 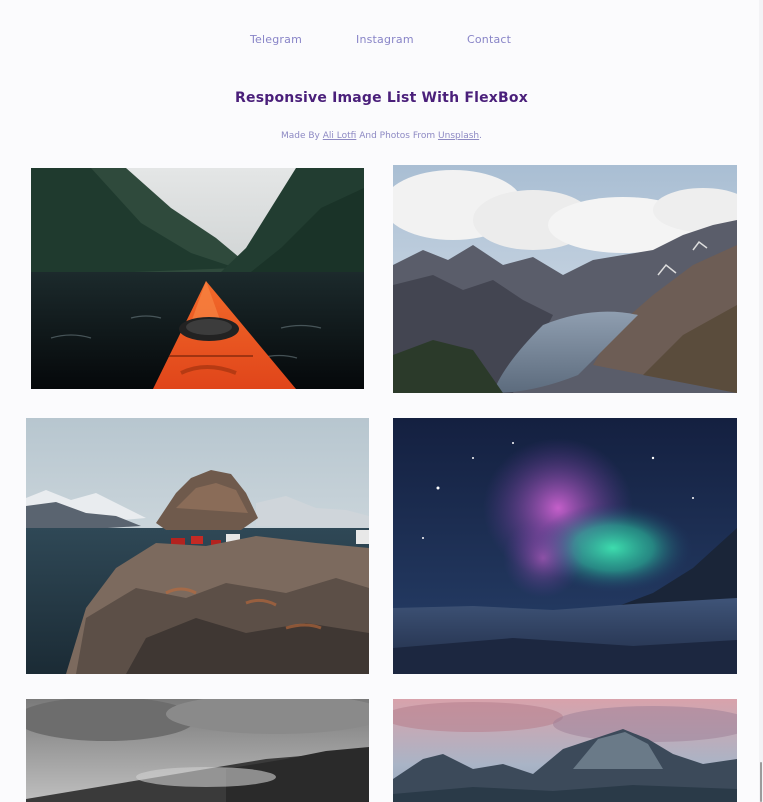 What do you see at coordinates (761, 401) in the screenshot?
I see `scrollbar` at bounding box center [761, 401].